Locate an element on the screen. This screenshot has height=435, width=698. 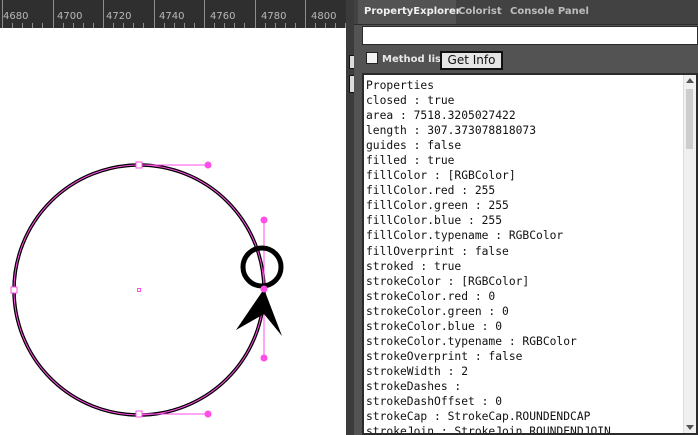
tab-console-panel: Console Panel v0.9 is located at coordinates (556, 20).